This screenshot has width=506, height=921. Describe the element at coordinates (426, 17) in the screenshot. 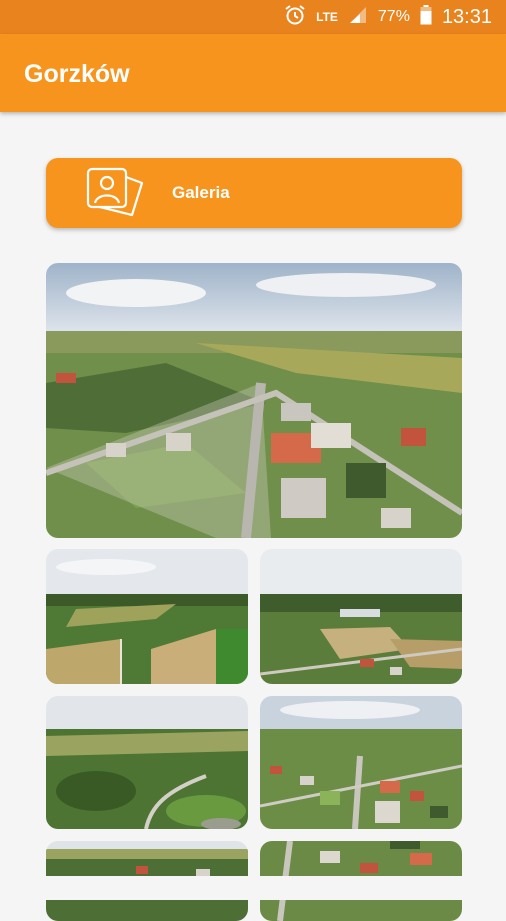

I see `battery-icon` at that location.